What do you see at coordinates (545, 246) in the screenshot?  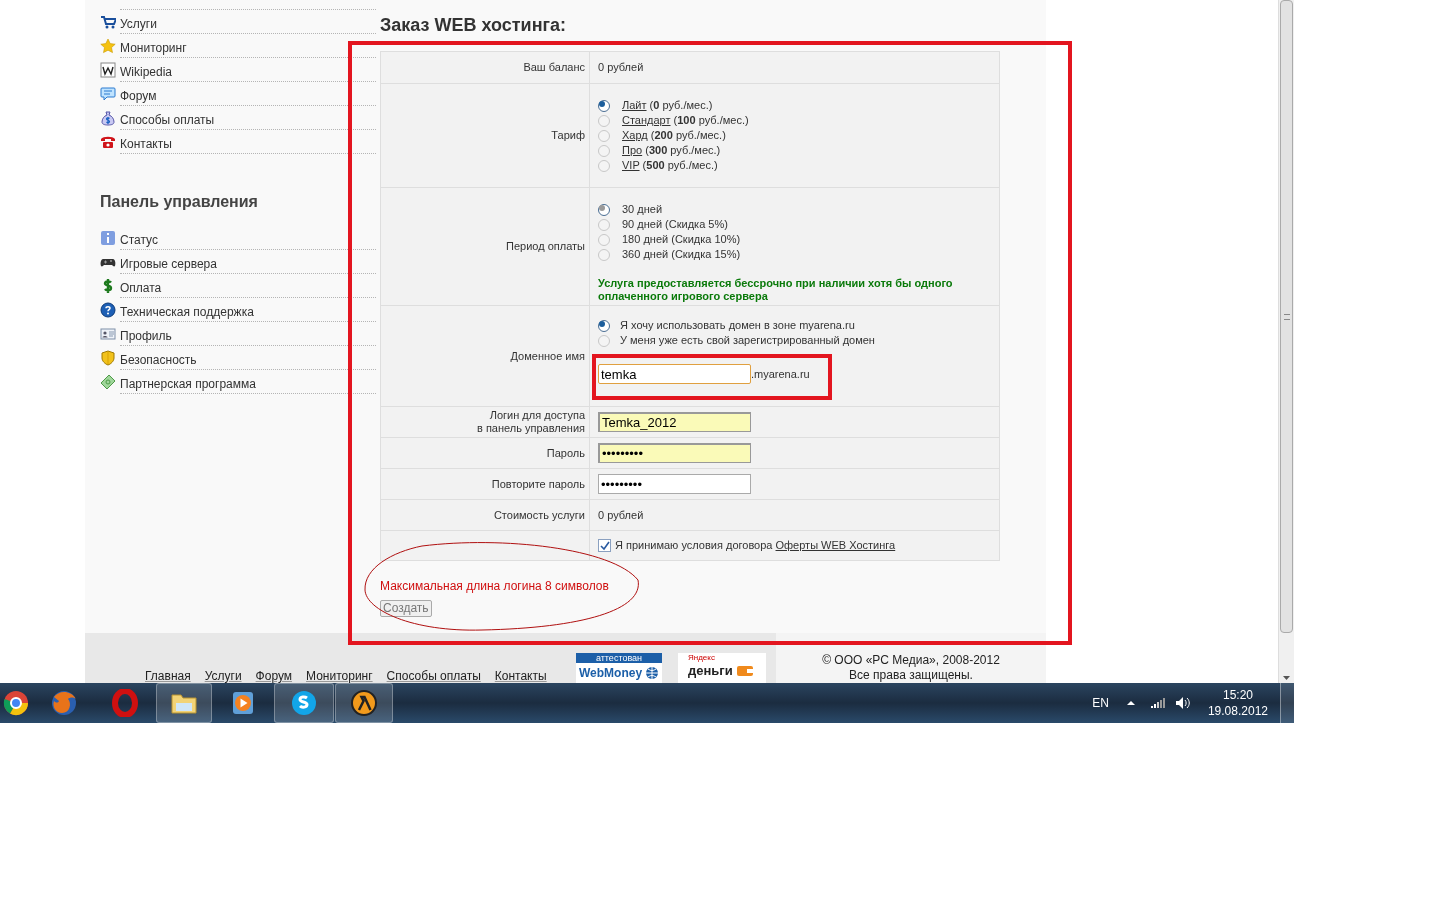 I see `field-label: Период оплаты` at bounding box center [545, 246].